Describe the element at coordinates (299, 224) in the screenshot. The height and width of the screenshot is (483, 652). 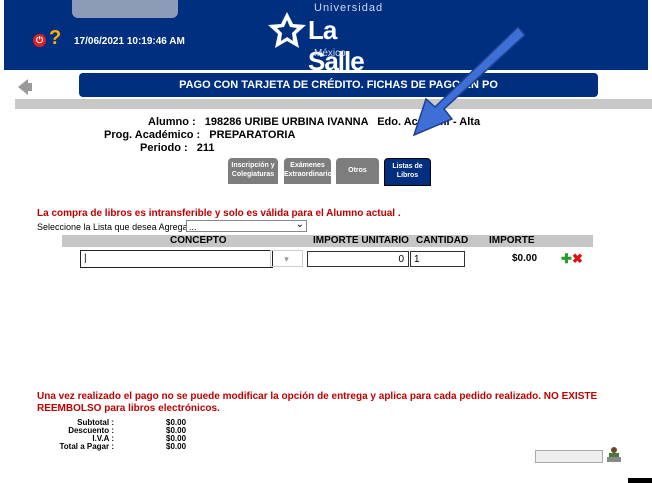
I see `chevron-down-icon: ⌄` at that location.